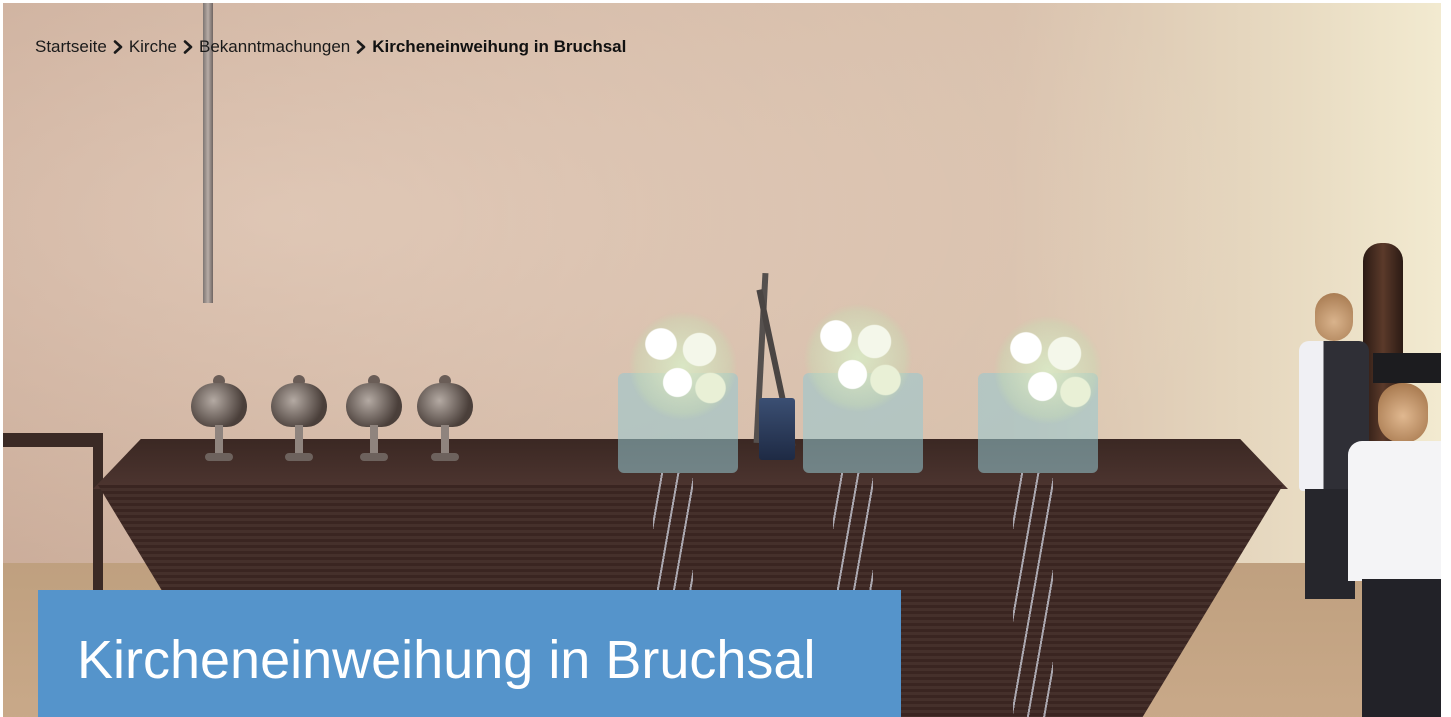 The image size is (1451, 717). Describe the element at coordinates (1033, 595) in the screenshot. I see `flower-stand` at that location.